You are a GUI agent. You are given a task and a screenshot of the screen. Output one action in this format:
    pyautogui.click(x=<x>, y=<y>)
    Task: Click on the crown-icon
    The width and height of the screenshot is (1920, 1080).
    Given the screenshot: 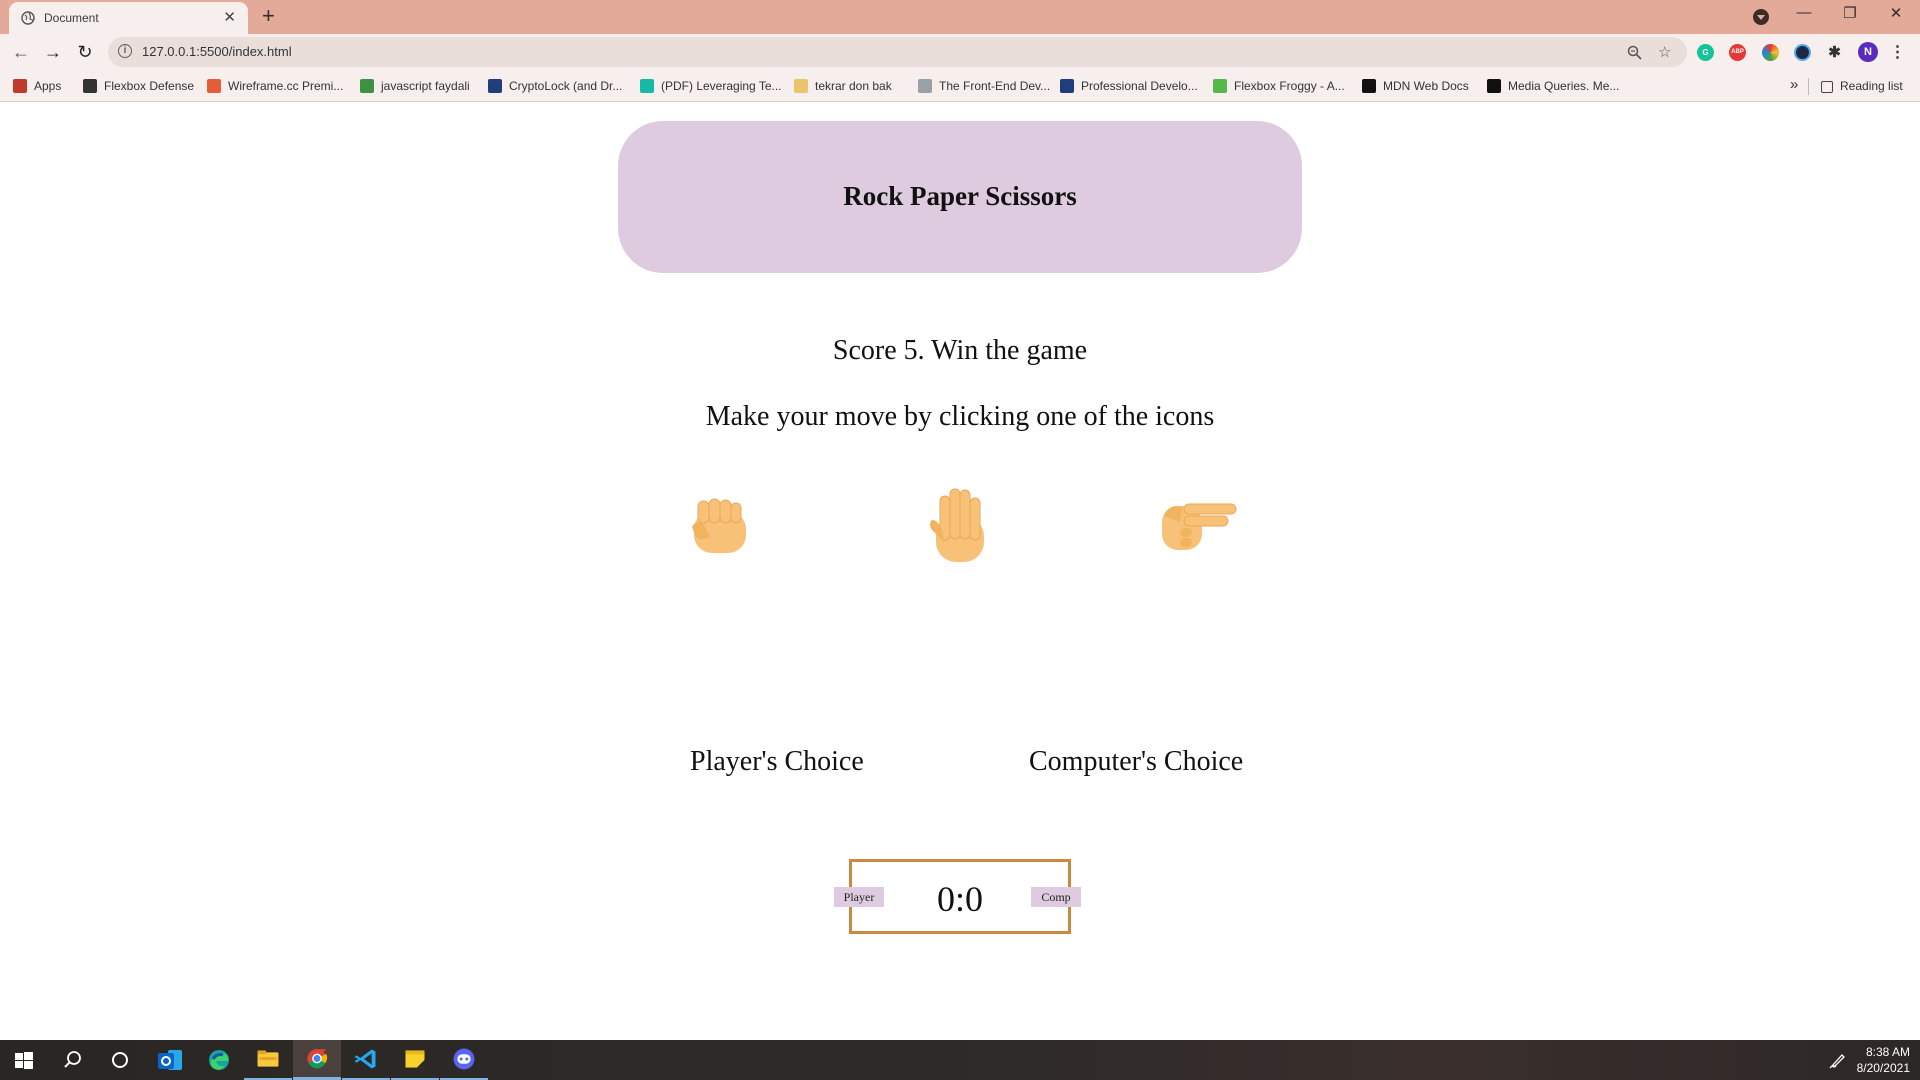 What is the action you would take?
    pyautogui.click(x=801, y=86)
    